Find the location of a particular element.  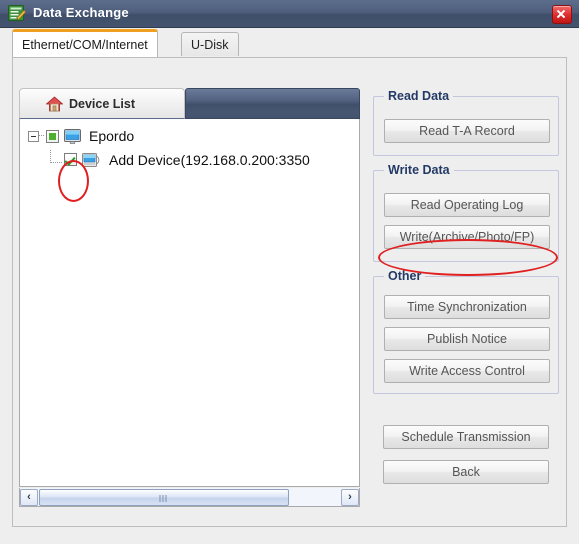

read-operating-log-button: Read Operating Log is located at coordinates (467, 205).